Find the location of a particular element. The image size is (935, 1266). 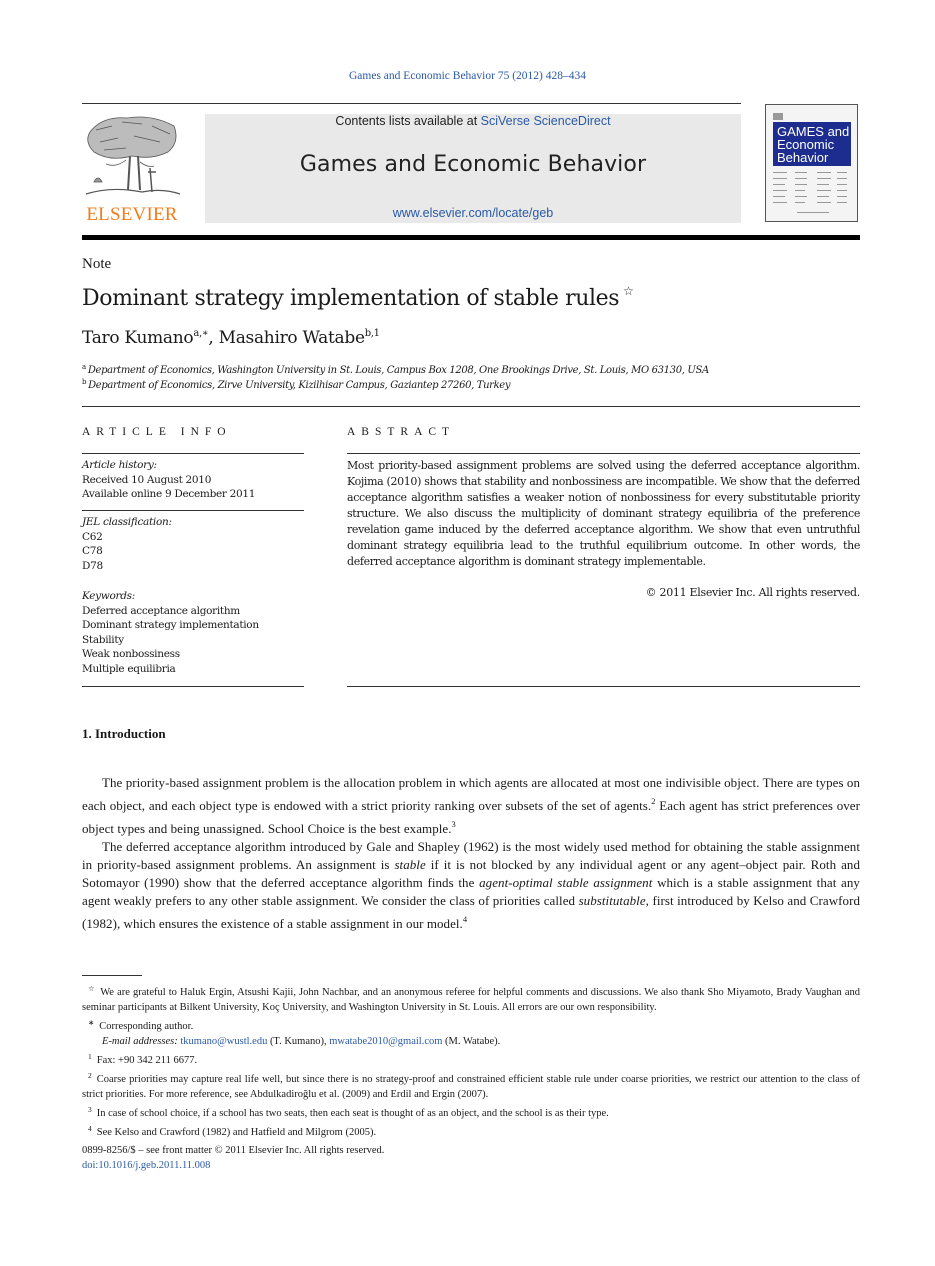

publisher-wordmark: ELSEVIER is located at coordinates (132, 214).